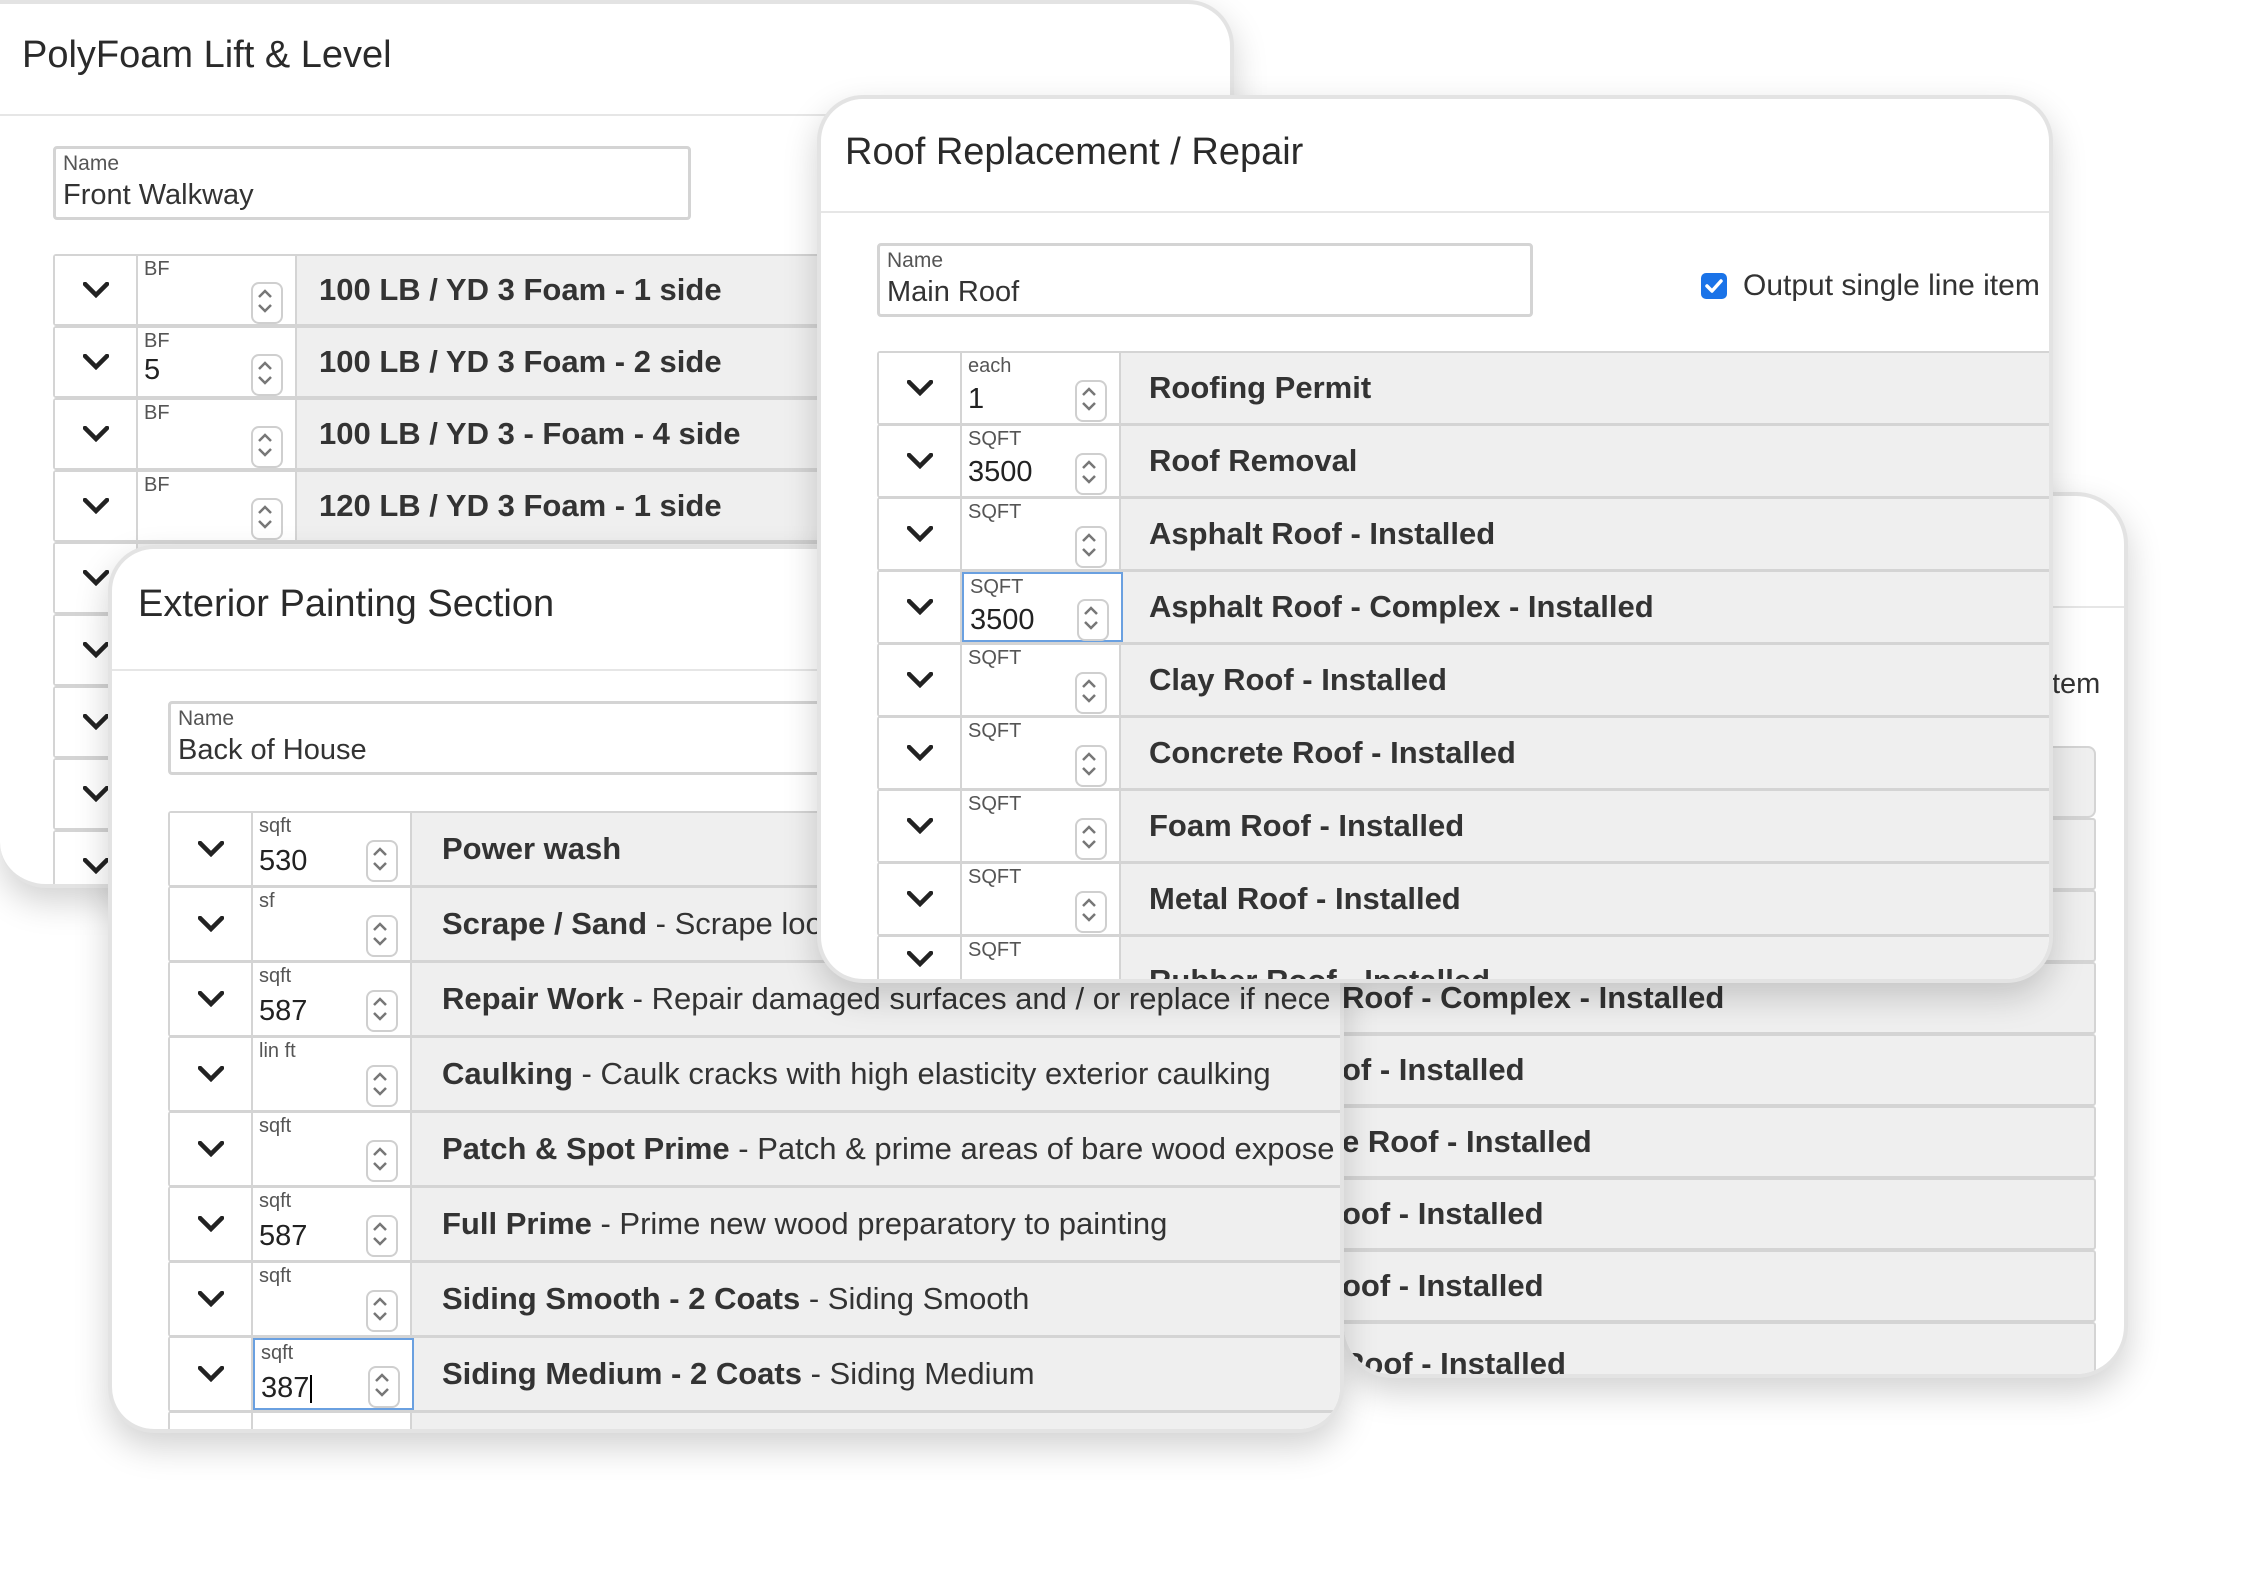 The width and height of the screenshot is (2243, 1585). Describe the element at coordinates (1205, 280) in the screenshot. I see `name-field: Name Main Roof` at that location.